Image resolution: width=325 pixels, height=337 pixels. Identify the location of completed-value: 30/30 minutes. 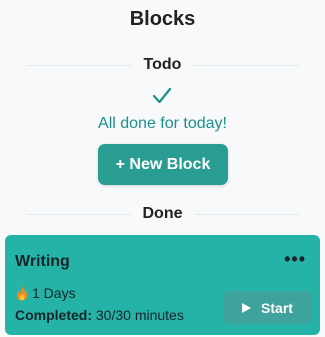
(139, 315).